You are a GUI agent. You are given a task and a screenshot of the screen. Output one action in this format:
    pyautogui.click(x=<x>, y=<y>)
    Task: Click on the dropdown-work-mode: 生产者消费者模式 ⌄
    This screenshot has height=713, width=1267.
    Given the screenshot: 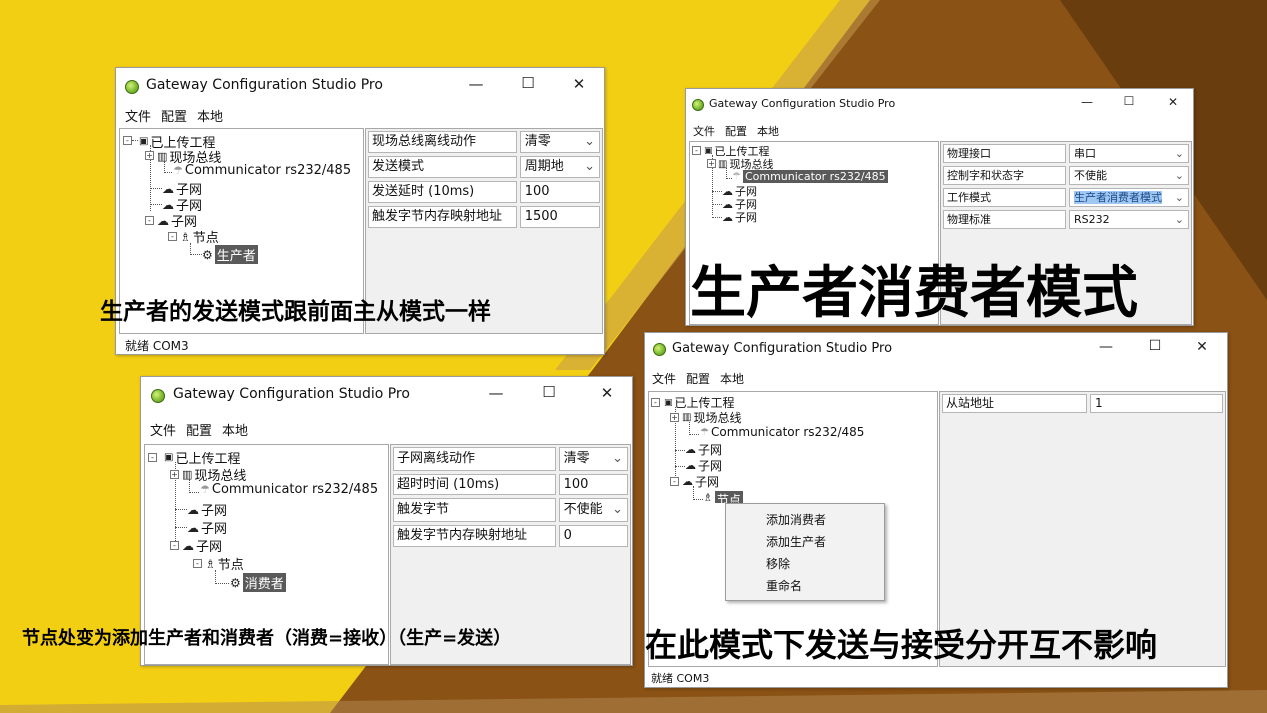 What is the action you would take?
    pyautogui.click(x=1128, y=197)
    